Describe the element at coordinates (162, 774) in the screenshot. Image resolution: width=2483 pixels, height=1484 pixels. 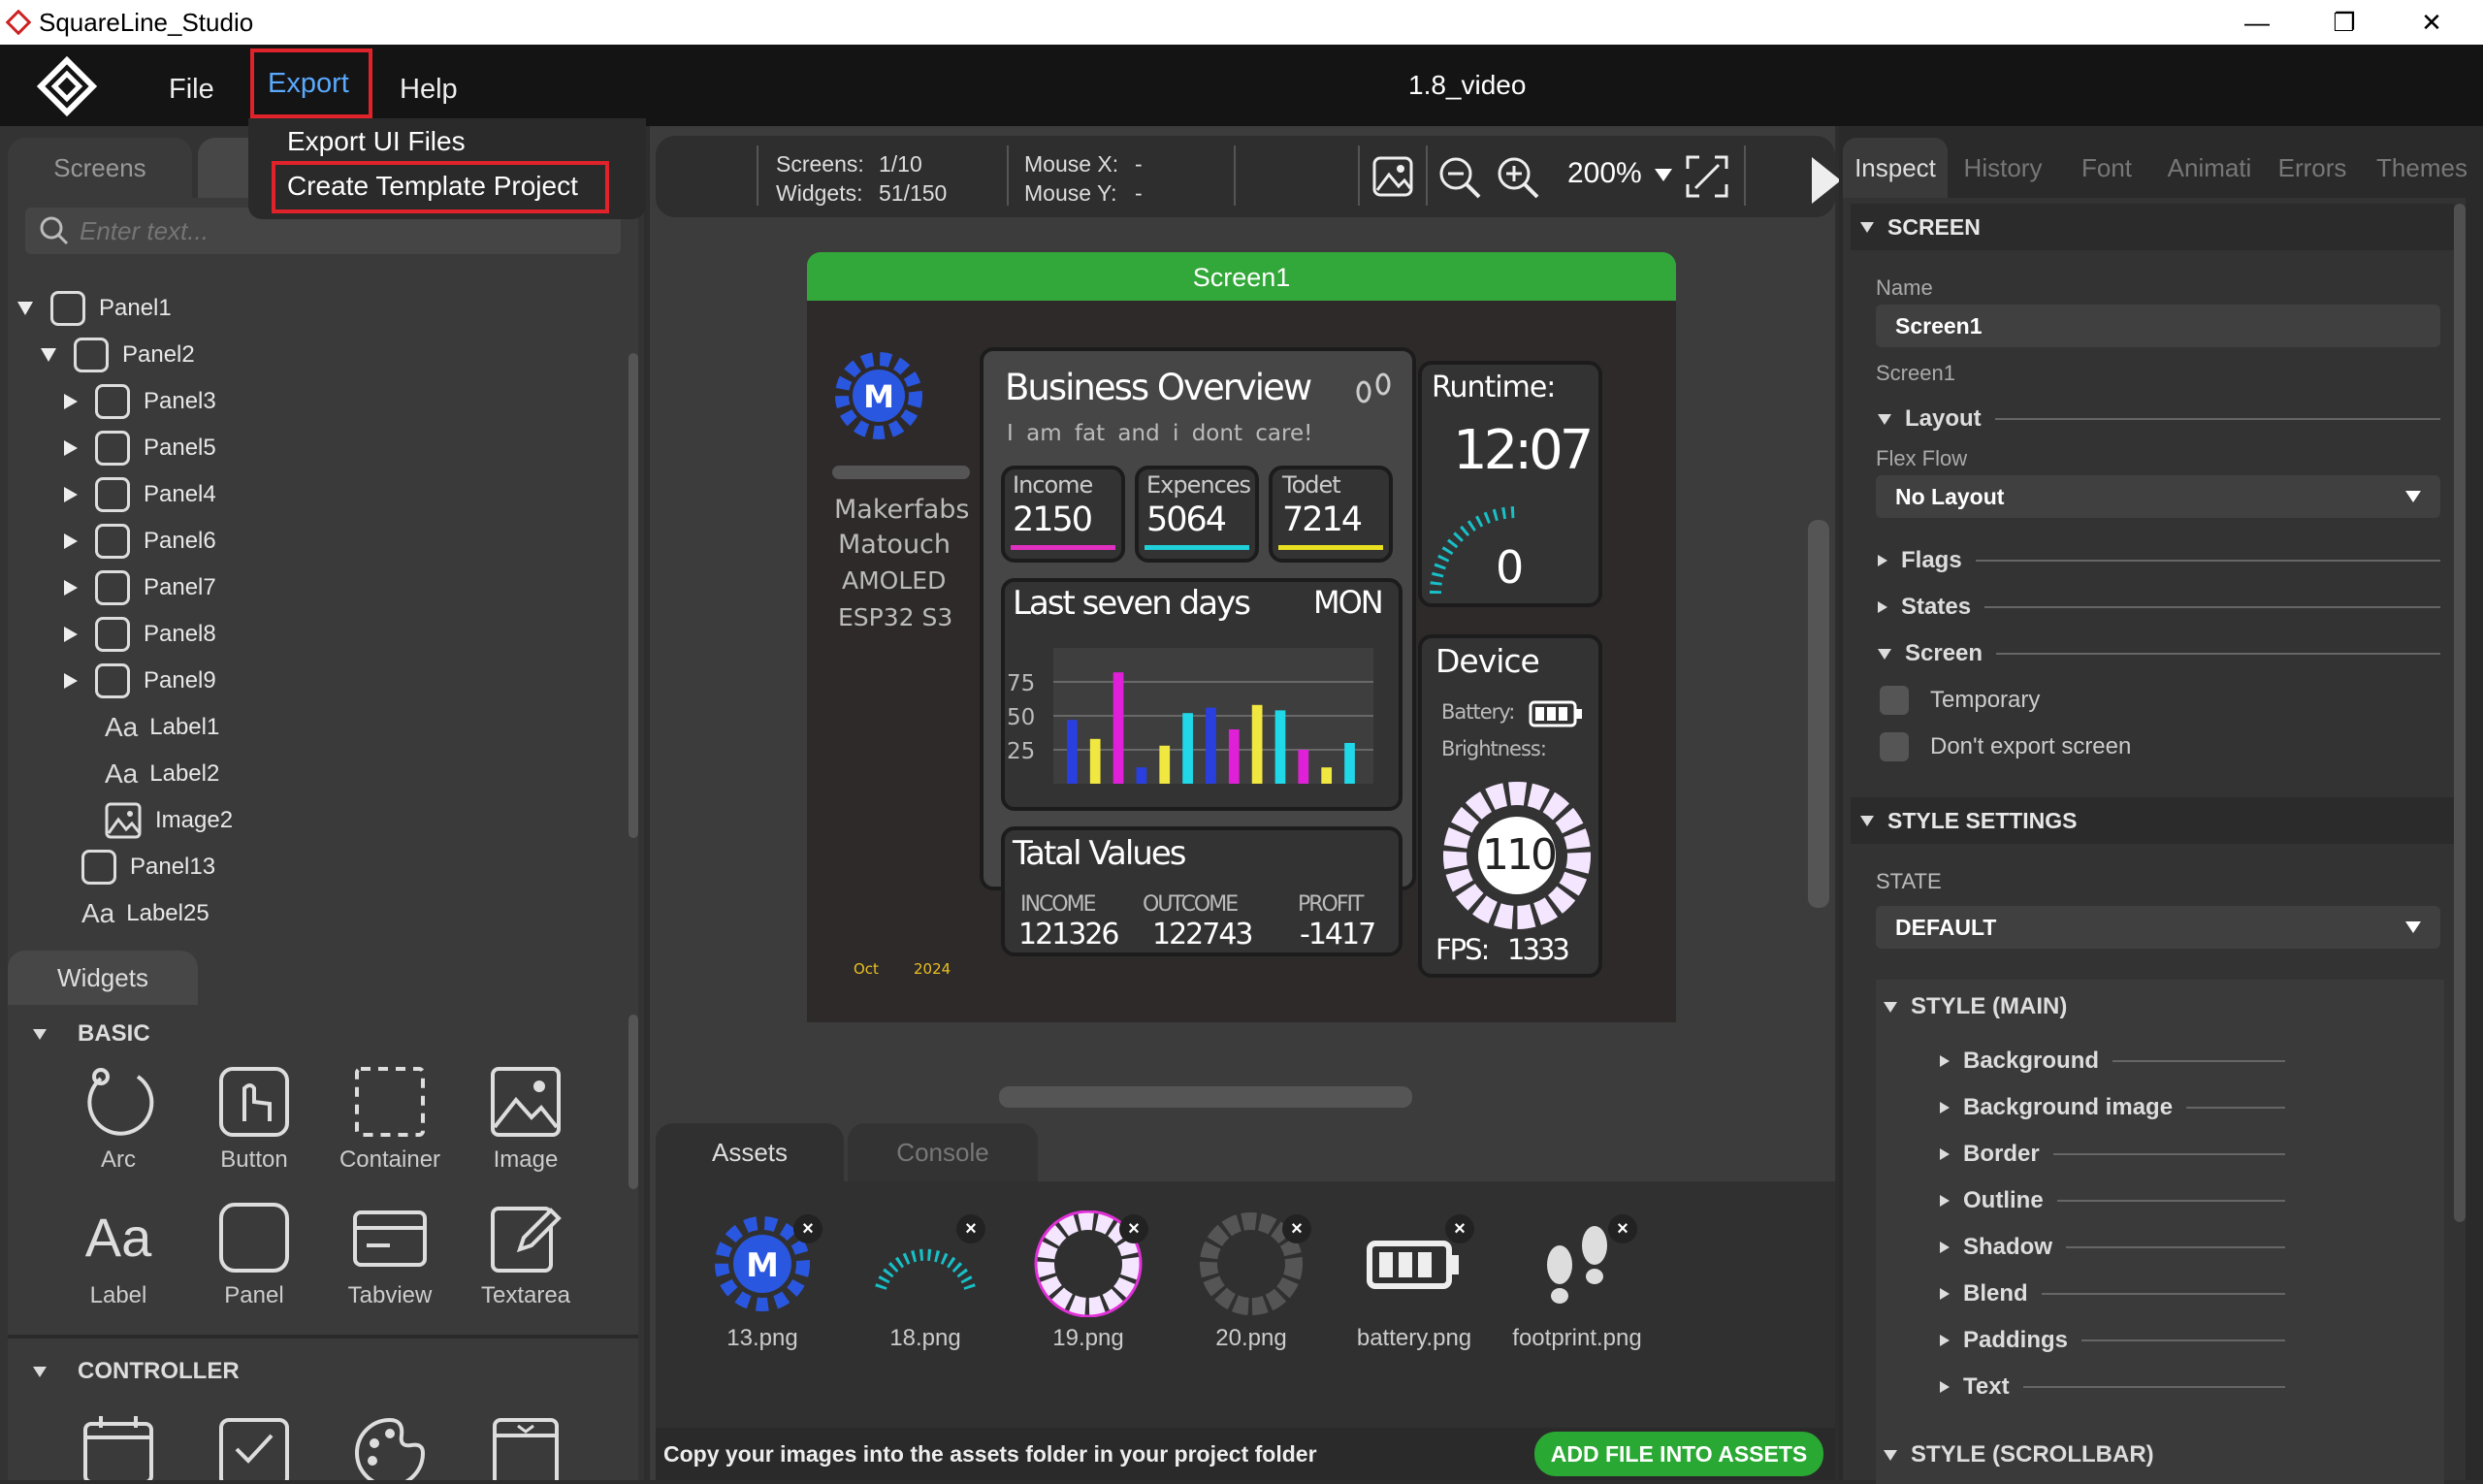
I see `tree-item-label2: Aa Label2` at that location.